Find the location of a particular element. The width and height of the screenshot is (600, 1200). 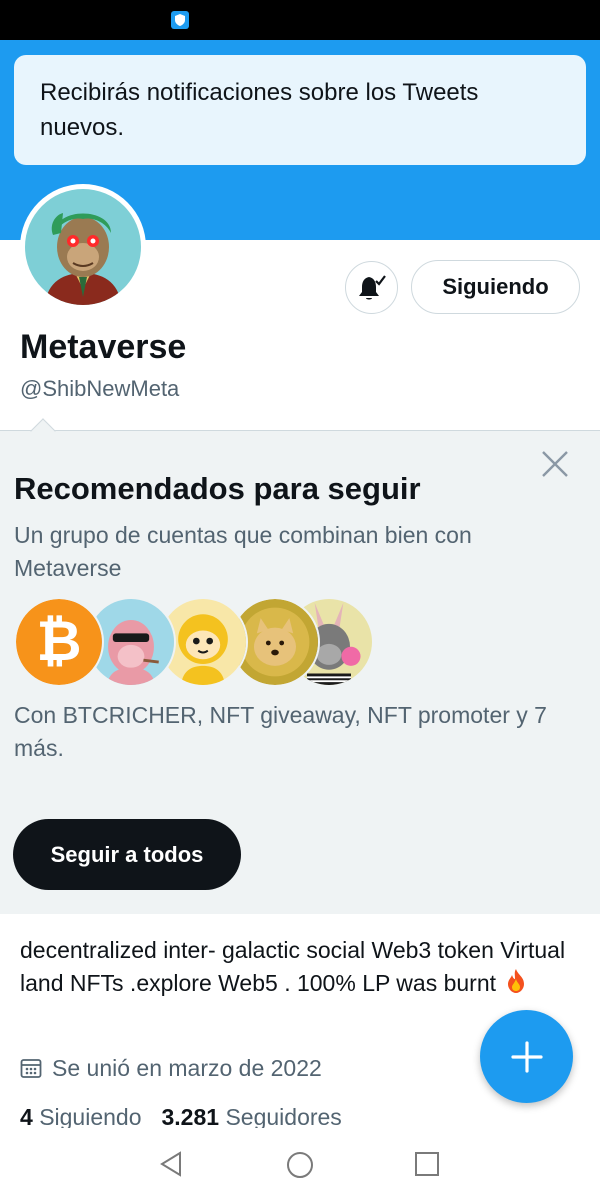

recents-icon is located at coordinates (427, 1164).